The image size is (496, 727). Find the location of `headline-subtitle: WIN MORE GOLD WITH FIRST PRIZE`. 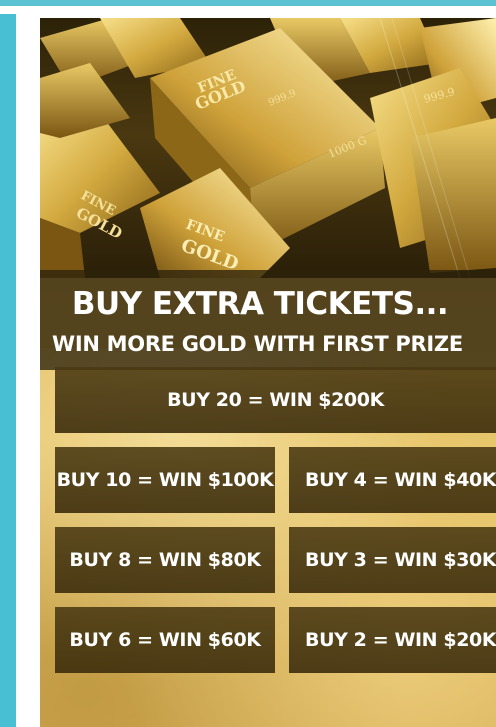

headline-subtitle: WIN MORE GOLD WITH FIRST PRIZE is located at coordinates (257, 344).